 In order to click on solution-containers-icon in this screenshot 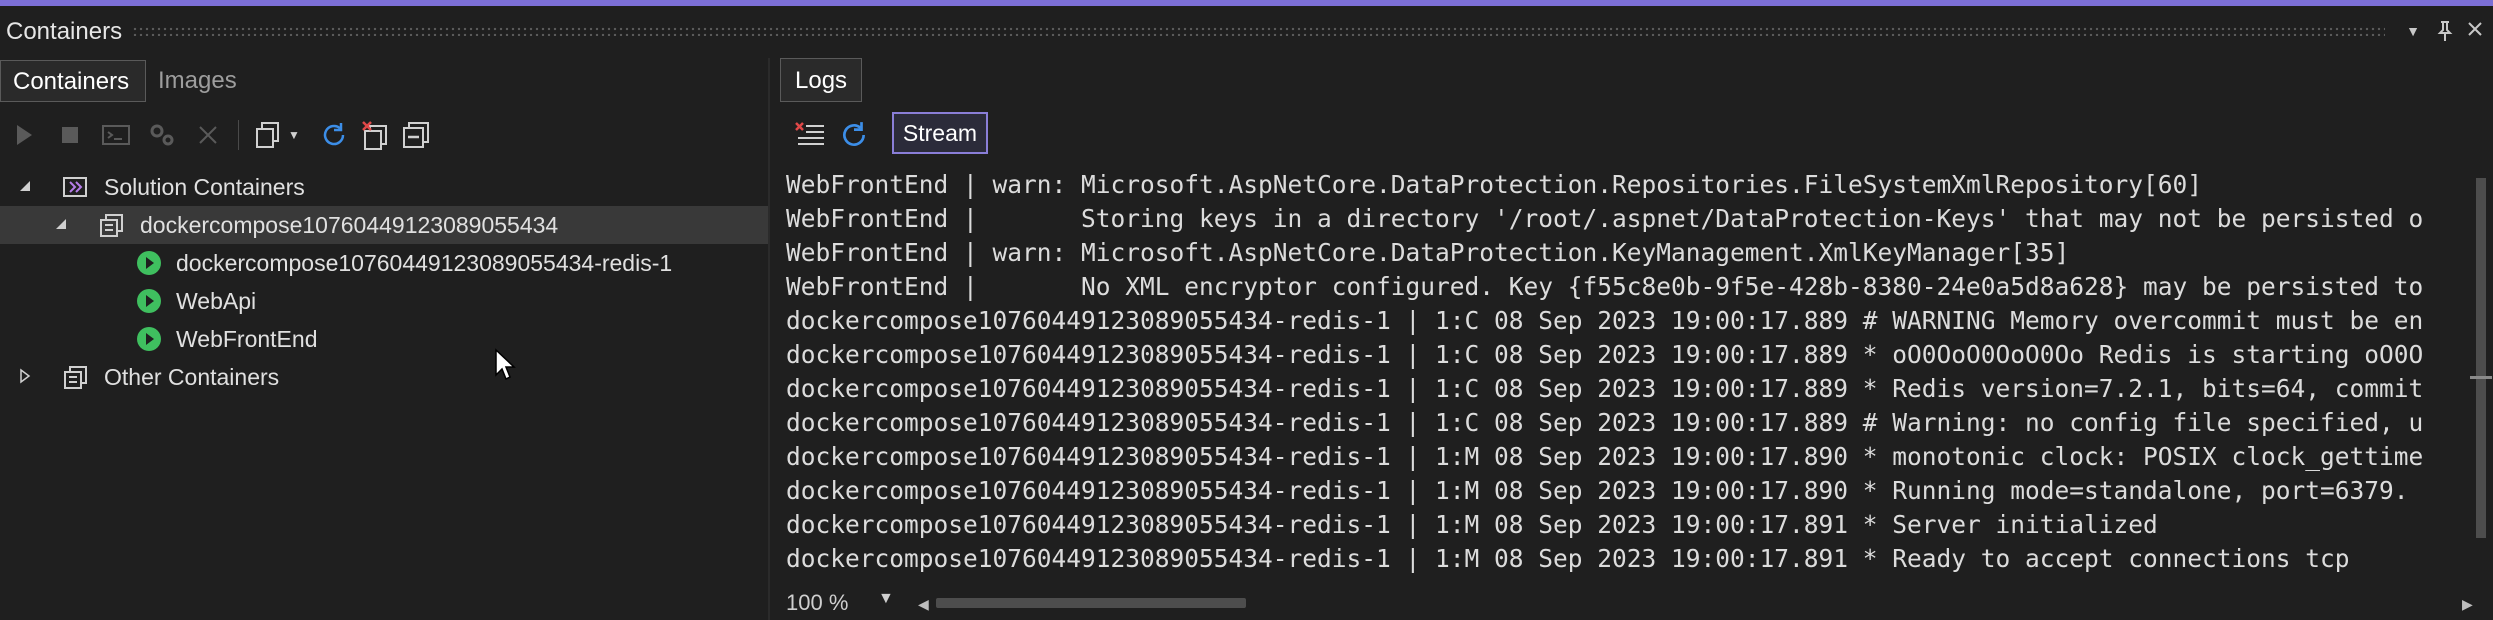, I will do `click(75, 187)`.